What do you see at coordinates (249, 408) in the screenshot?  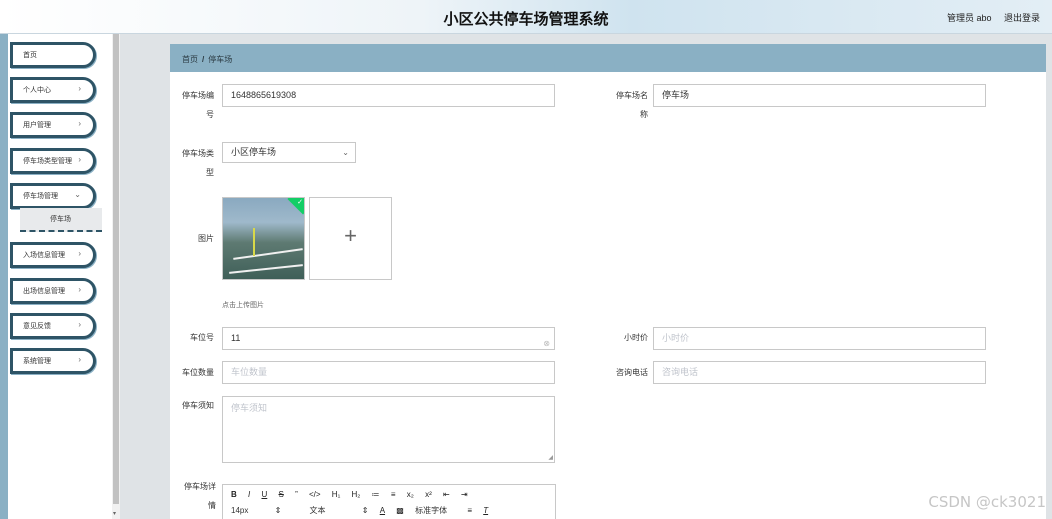 I see `notice-placeholder: 停车须知` at bounding box center [249, 408].